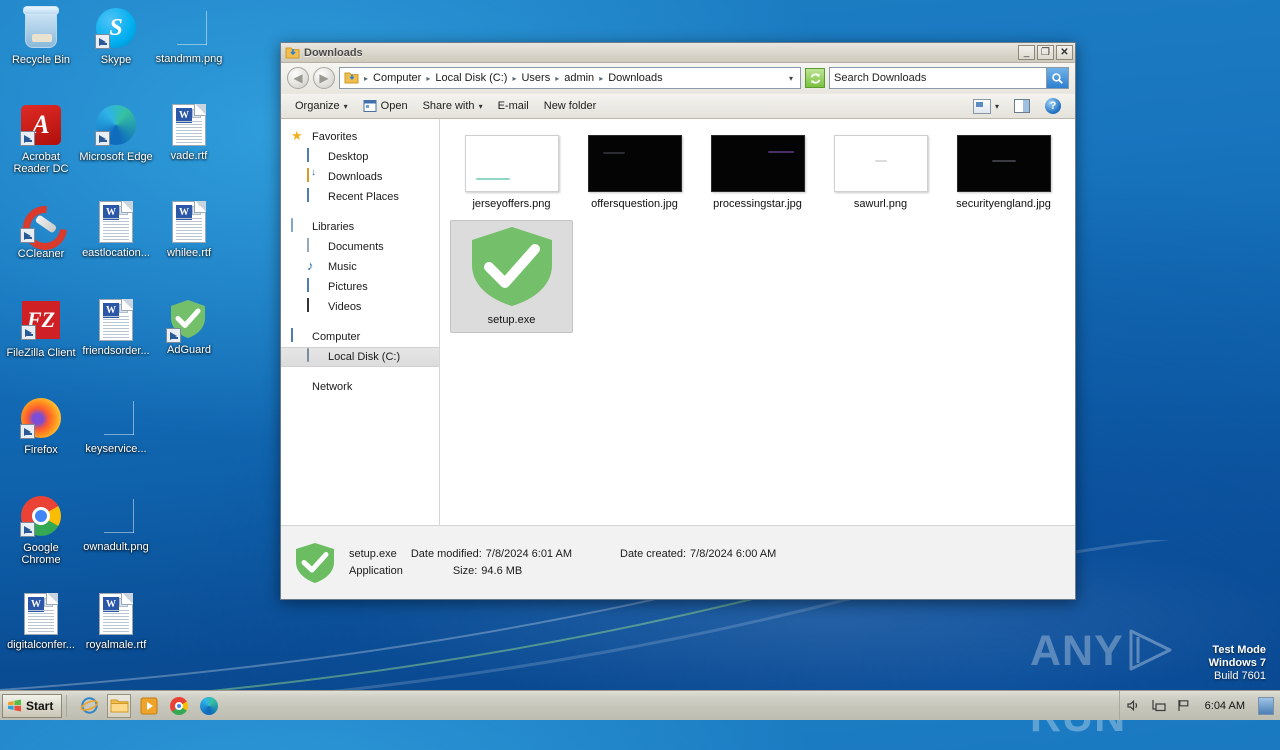 The height and width of the screenshot is (750, 1280). What do you see at coordinates (1026, 52) in the screenshot?
I see `minimize-button: _` at bounding box center [1026, 52].